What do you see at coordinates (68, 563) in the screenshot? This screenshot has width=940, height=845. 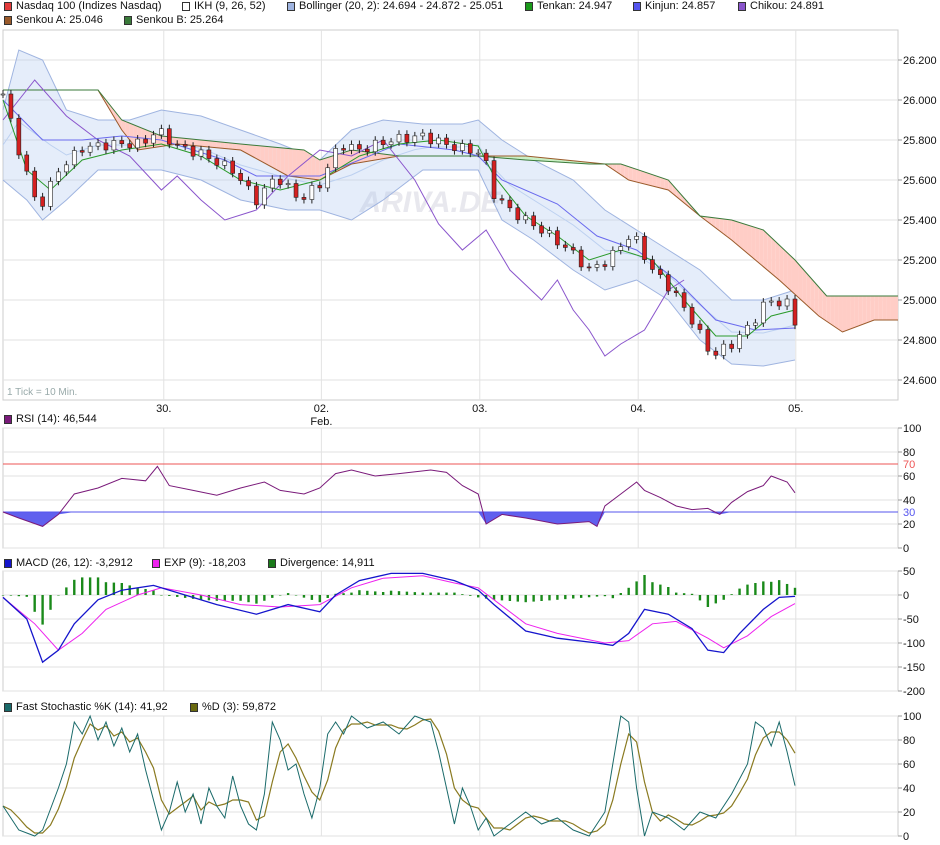 I see `legend-macd: MACD (26, 12): -3,2912` at bounding box center [68, 563].